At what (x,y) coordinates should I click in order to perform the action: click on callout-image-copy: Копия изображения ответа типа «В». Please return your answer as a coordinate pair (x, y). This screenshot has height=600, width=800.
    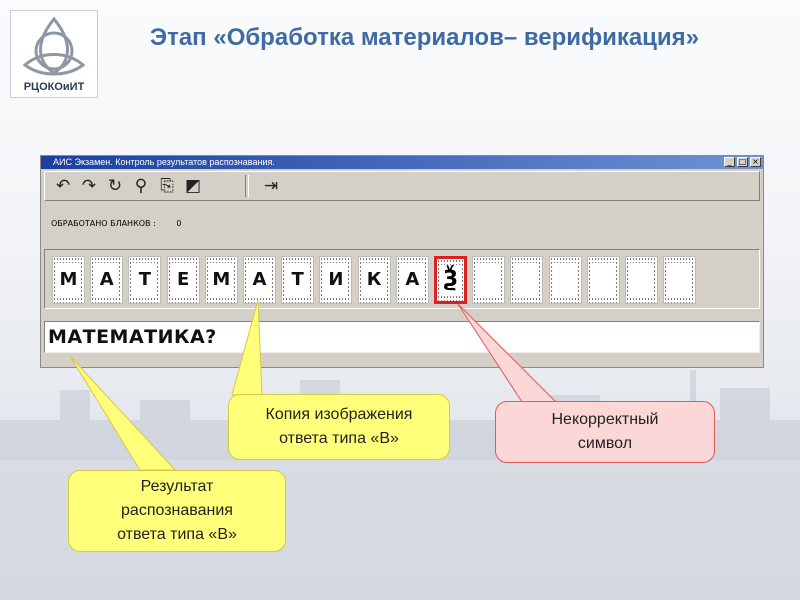
    Looking at the image, I should click on (339, 427).